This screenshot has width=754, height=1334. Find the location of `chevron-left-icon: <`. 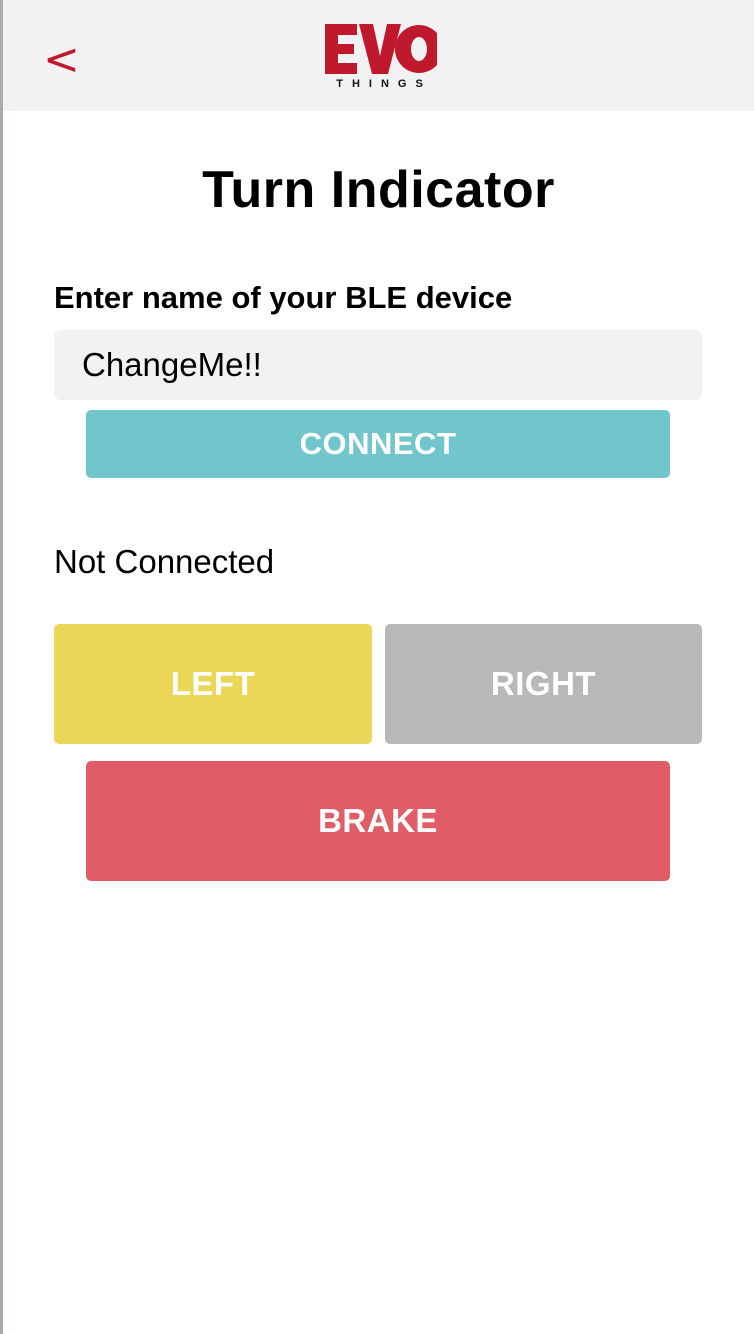

chevron-left-icon: < is located at coordinates (61, 59).